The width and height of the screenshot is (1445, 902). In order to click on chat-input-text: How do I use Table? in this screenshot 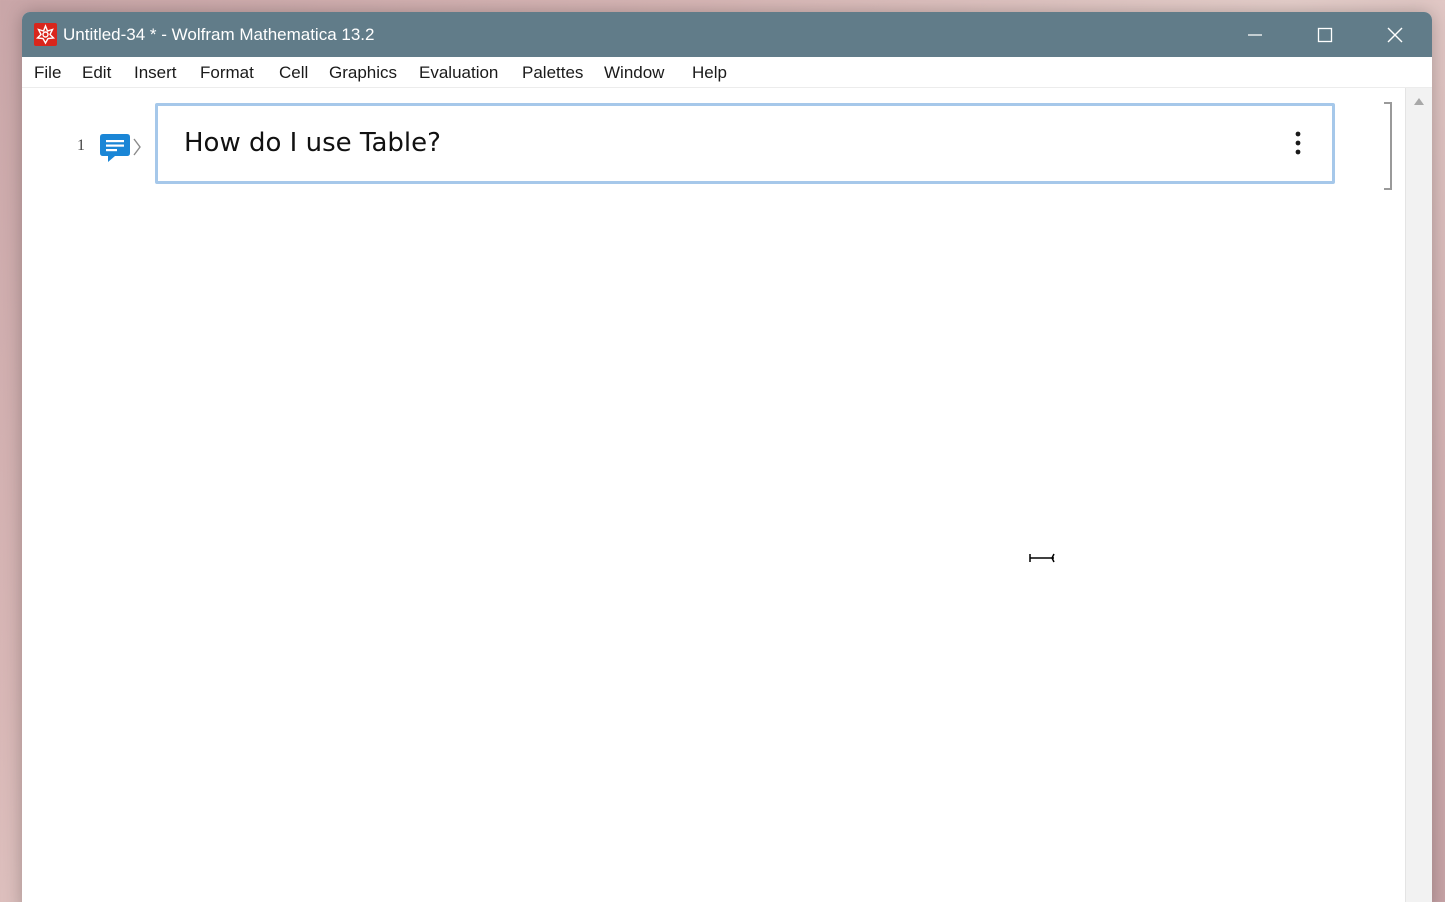, I will do `click(312, 143)`.